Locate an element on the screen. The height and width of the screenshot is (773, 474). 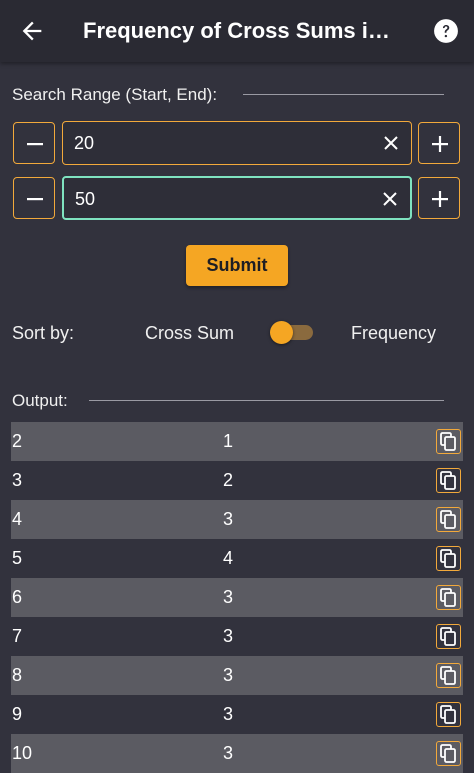
cross-sum-cell: 7 is located at coordinates (17, 636).